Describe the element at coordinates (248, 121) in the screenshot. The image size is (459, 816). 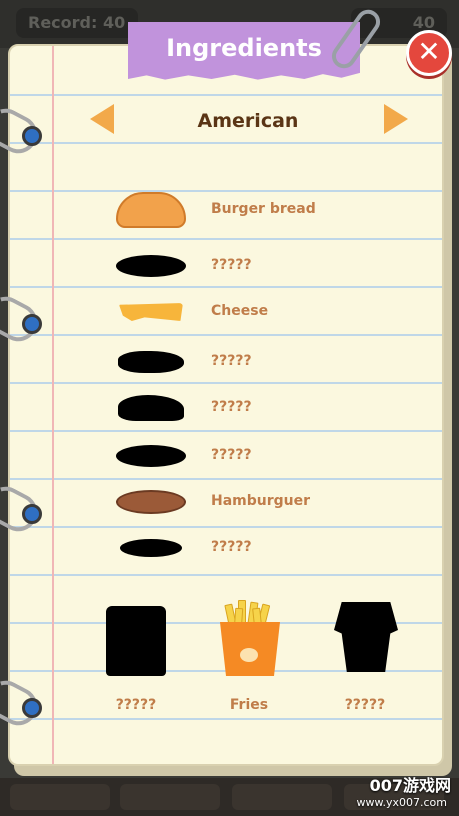
I see `category-title: American` at that location.